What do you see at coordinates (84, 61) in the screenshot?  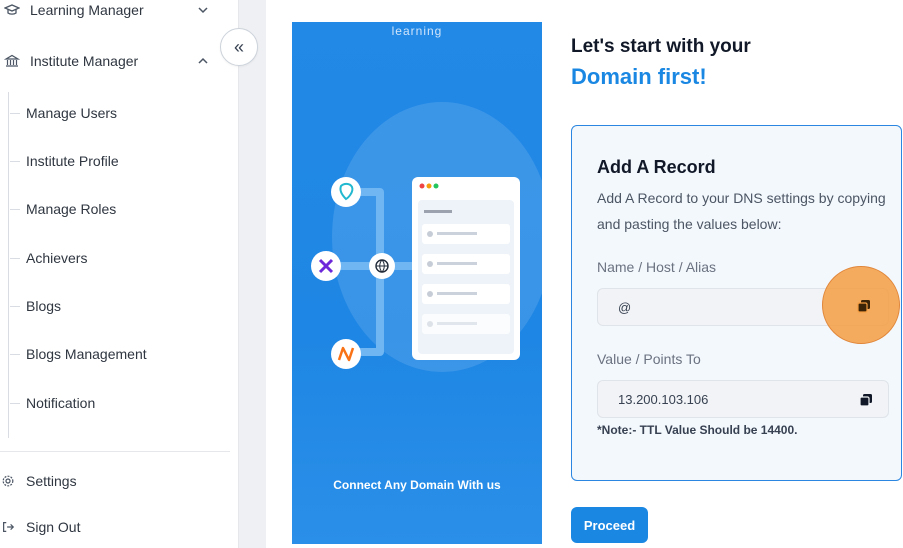 I see `sidebar-item-label: Institute Manager` at bounding box center [84, 61].